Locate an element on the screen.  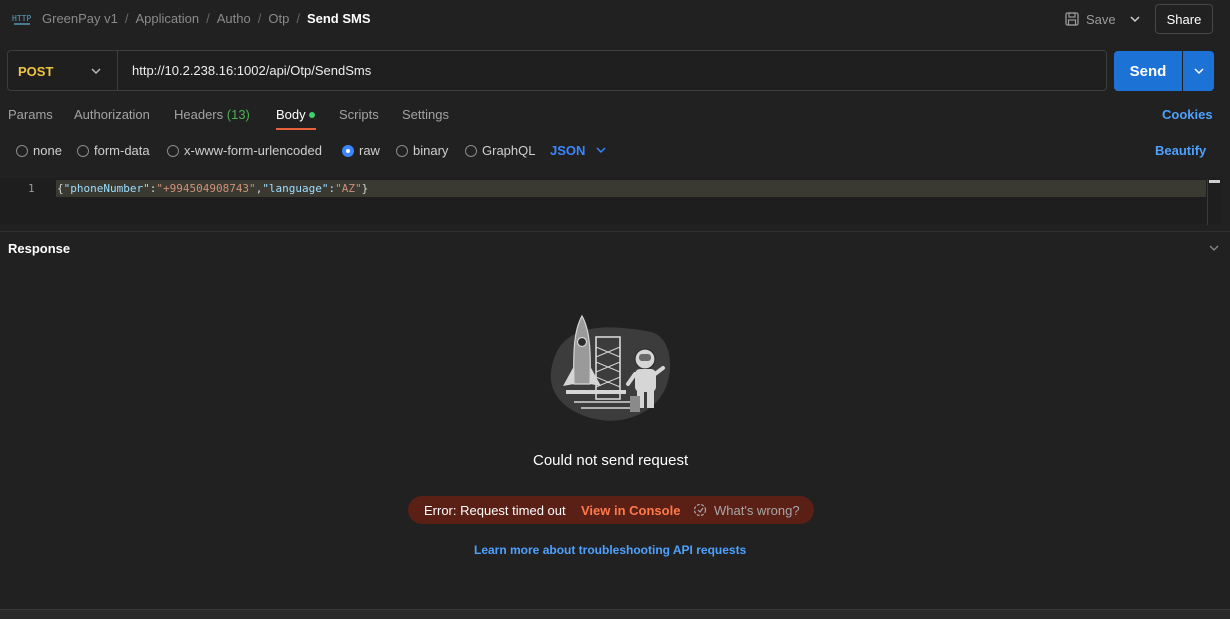
view-in-console-link: View in Console is located at coordinates (630, 510).